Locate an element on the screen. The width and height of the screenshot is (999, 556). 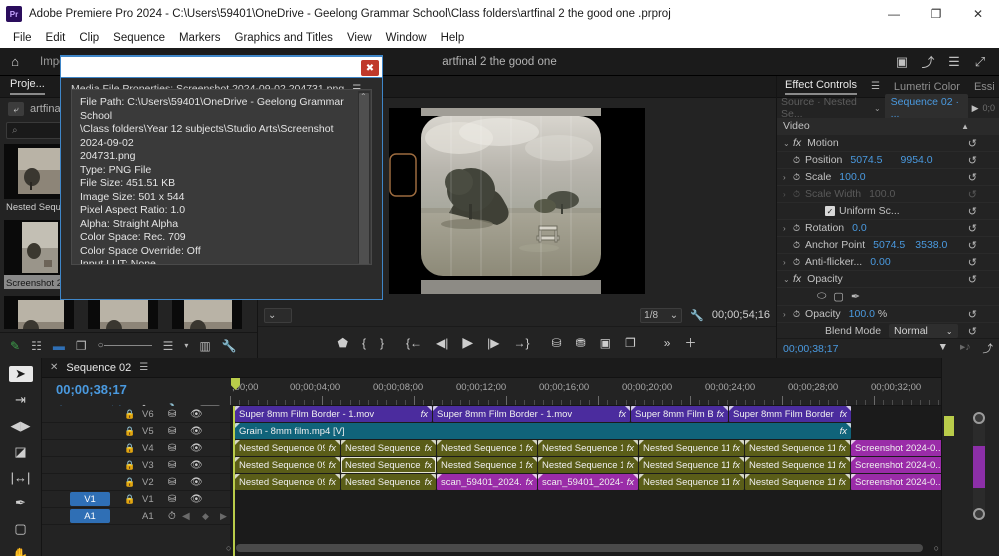
add-marker-icon: ⬟ is located at coordinates (343, 343).